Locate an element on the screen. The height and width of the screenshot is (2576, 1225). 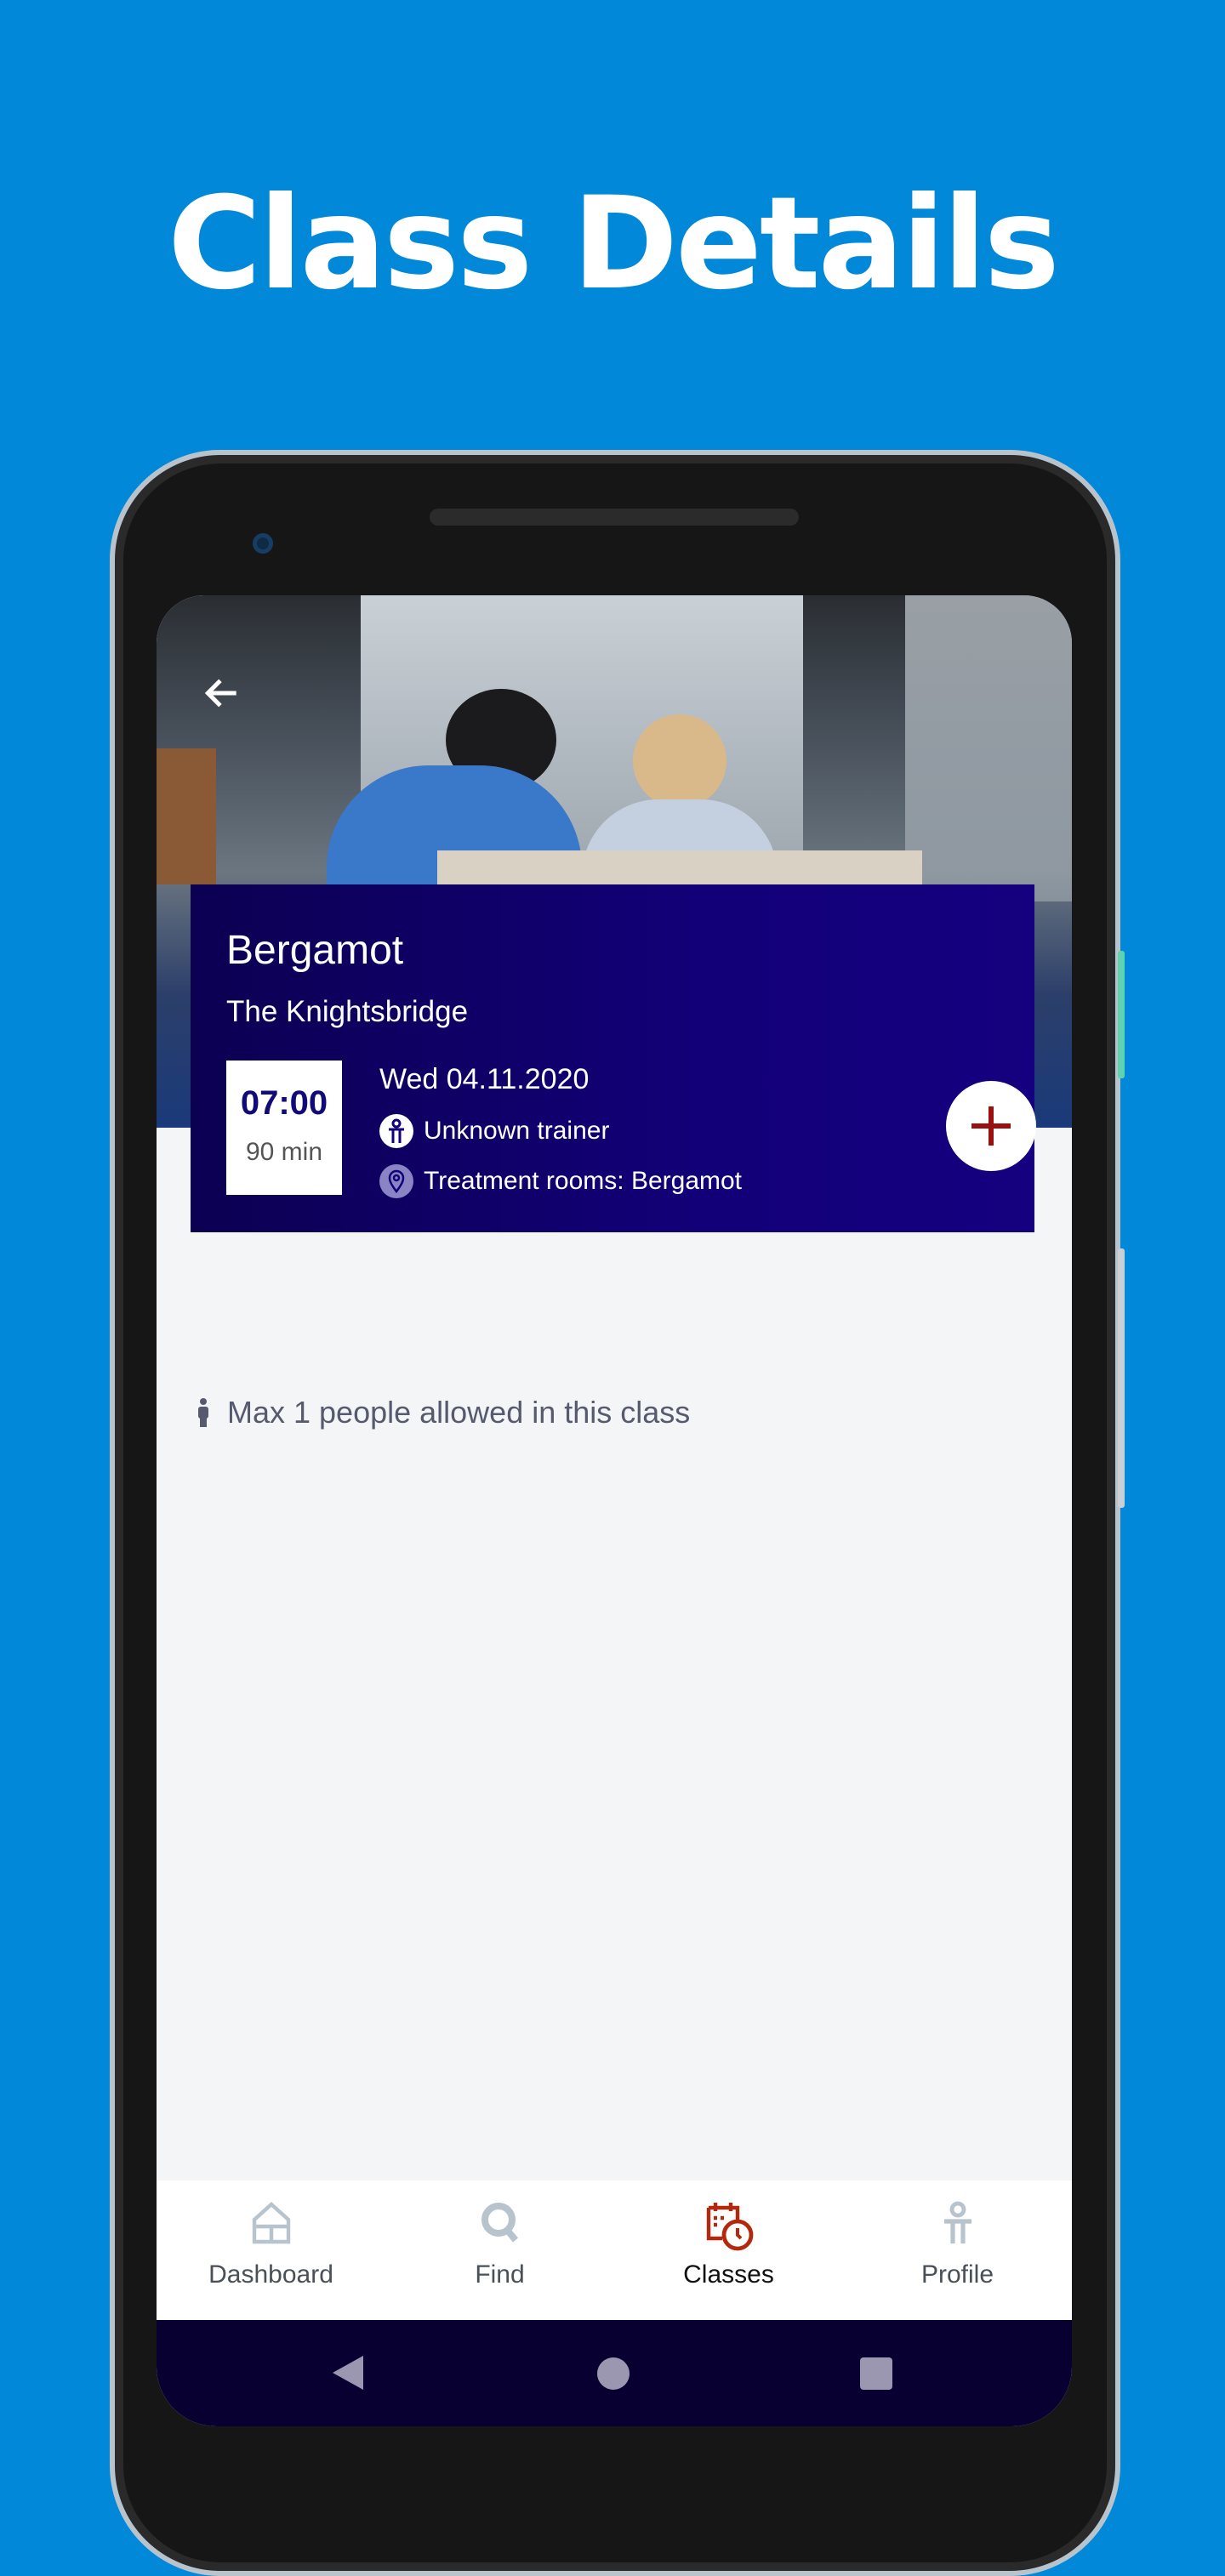
location-row: Treatment rooms: Bergamot is located at coordinates (560, 1181).